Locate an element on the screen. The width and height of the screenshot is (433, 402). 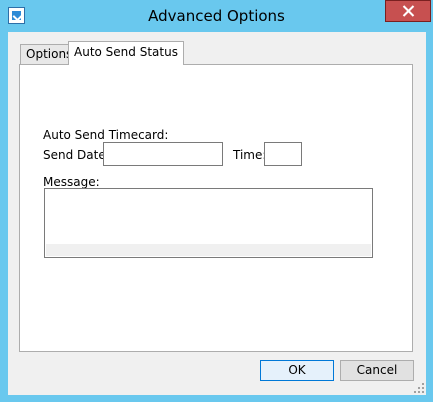
cancel-button: Cancel is located at coordinates (377, 370).